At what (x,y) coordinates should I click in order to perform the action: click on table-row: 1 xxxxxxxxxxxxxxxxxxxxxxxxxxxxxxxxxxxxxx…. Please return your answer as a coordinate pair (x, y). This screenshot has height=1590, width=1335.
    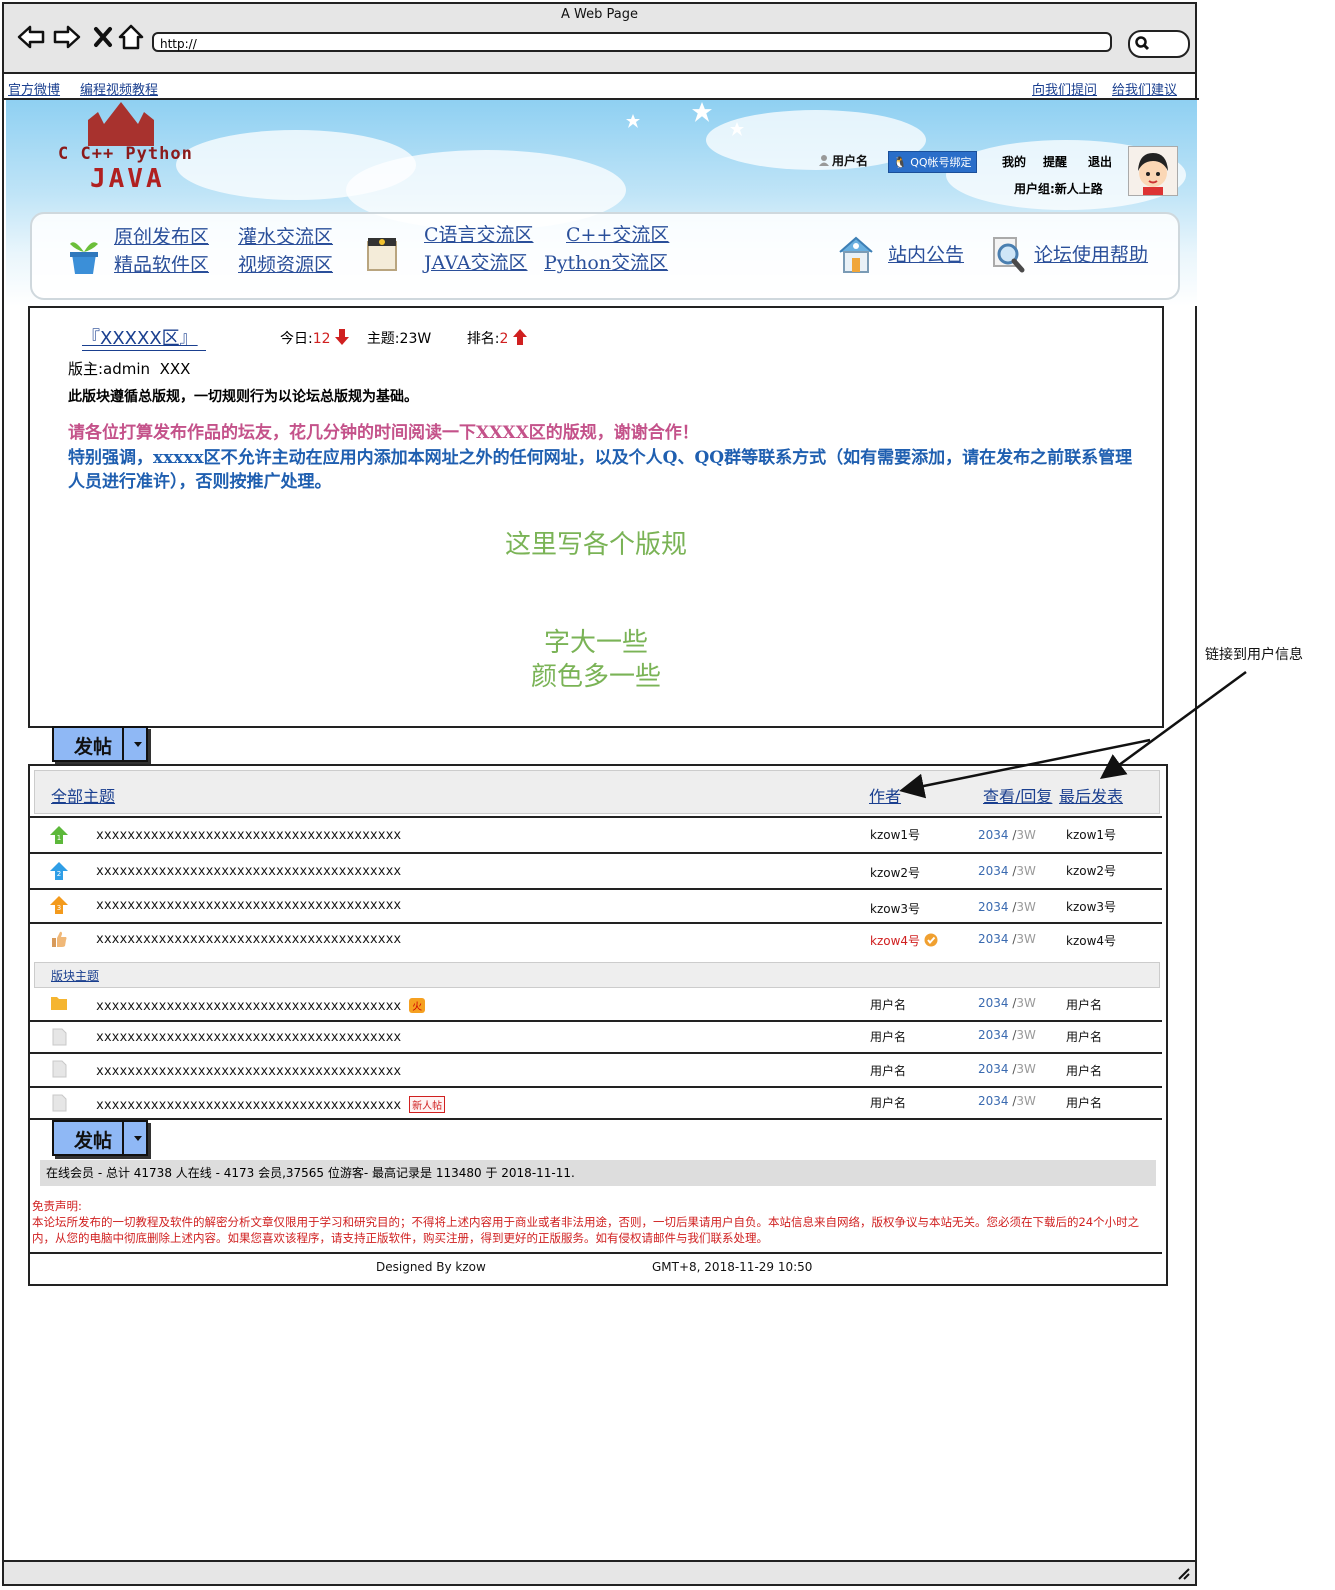
    Looking at the image, I should click on (596, 836).